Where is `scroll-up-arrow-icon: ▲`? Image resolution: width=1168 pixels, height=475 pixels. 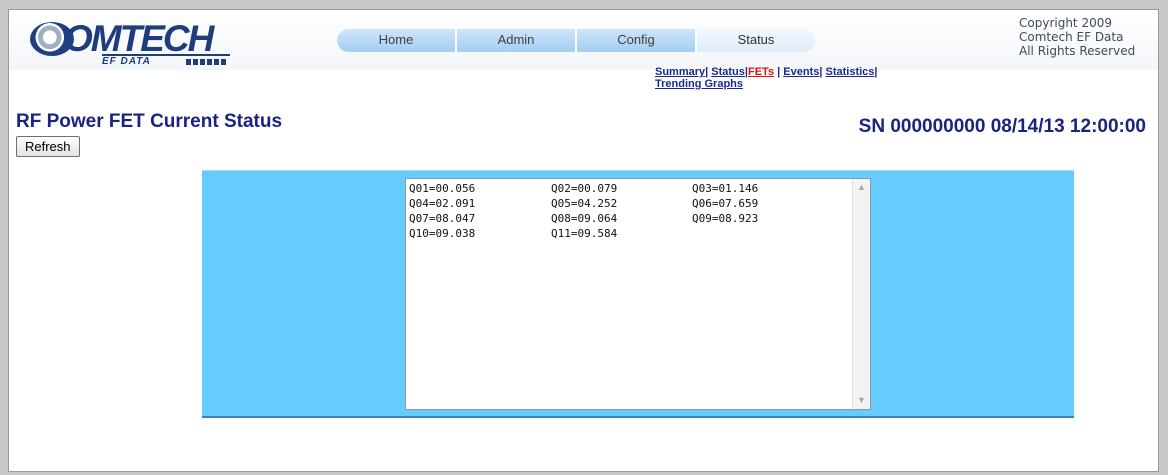 scroll-up-arrow-icon: ▲ is located at coordinates (861, 187).